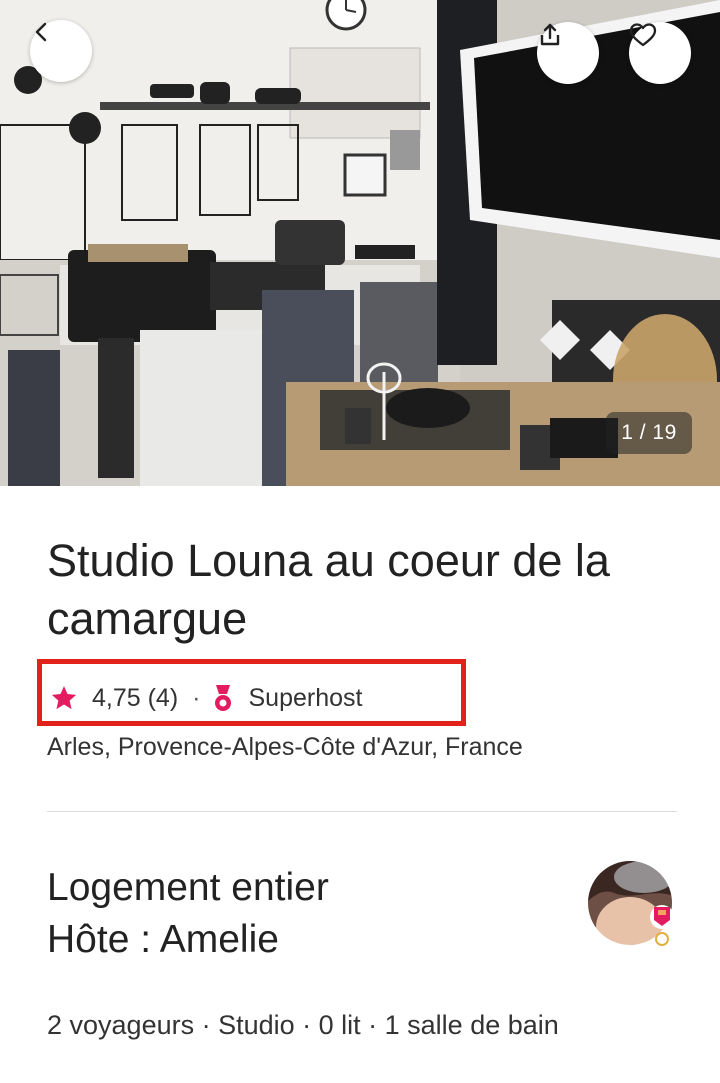  Describe the element at coordinates (64, 698) in the screenshot. I see `star-icon` at that location.